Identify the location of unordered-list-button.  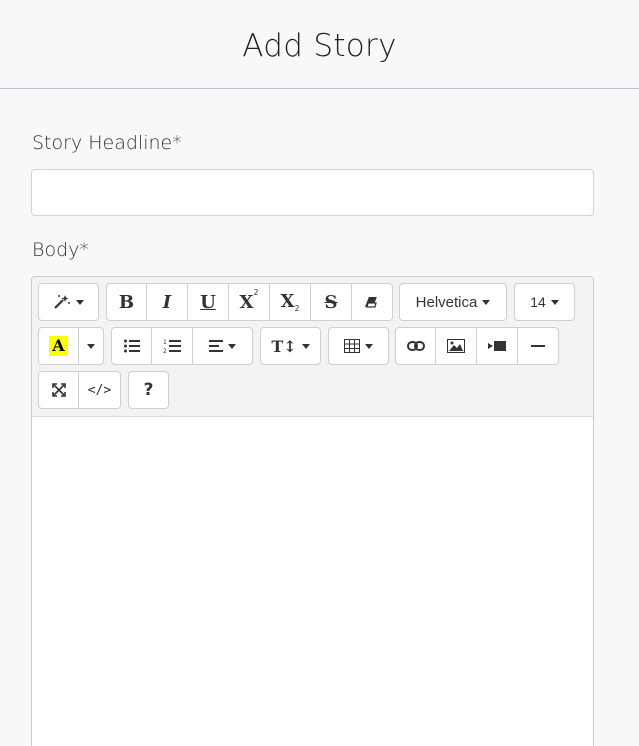
(131, 346).